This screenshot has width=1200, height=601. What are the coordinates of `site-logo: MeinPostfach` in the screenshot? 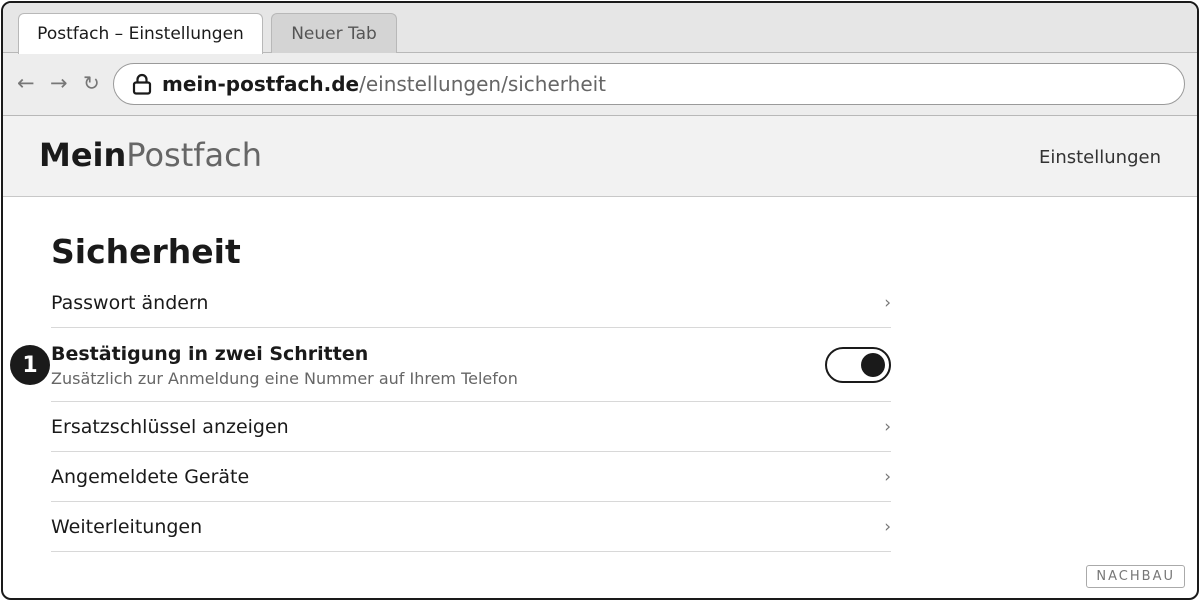 It's located at (150, 155).